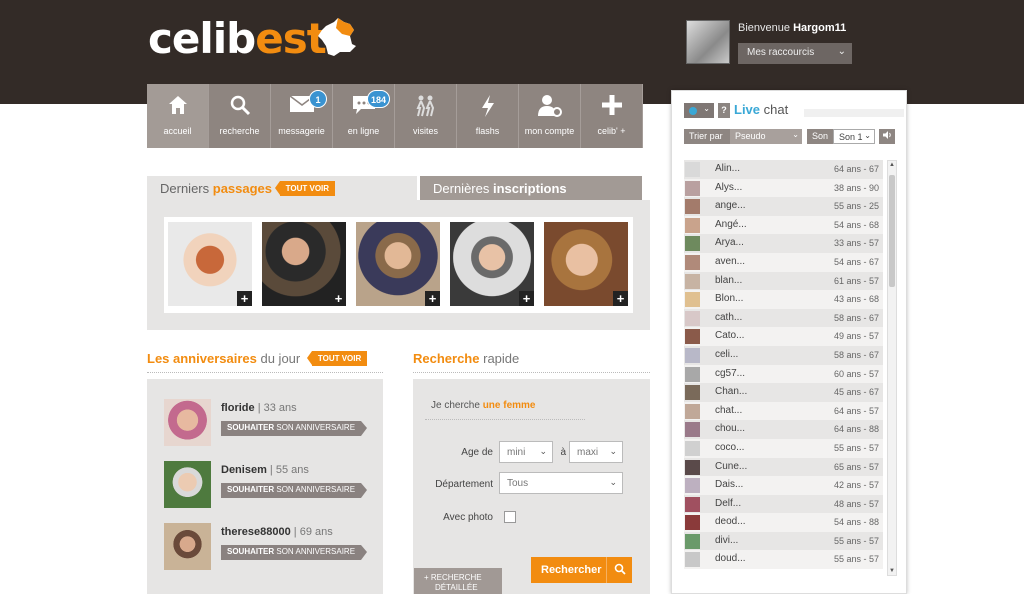  I want to click on nav-item-accueil: accueil, so click(178, 116).